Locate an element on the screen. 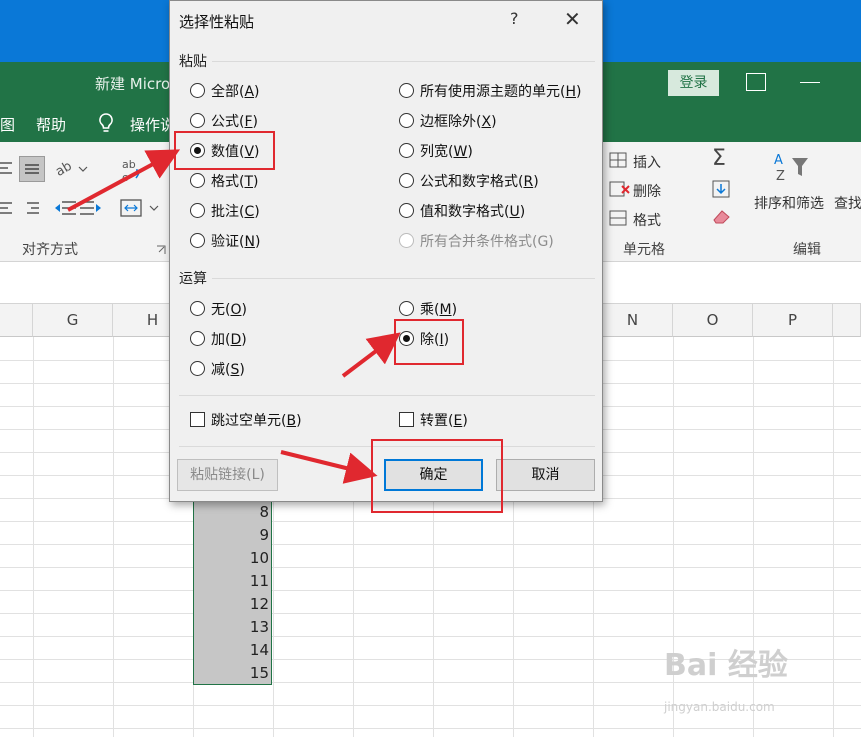 Image resolution: width=861 pixels, height=737 pixels. arrow-to-ok is located at coordinates (329, 467).